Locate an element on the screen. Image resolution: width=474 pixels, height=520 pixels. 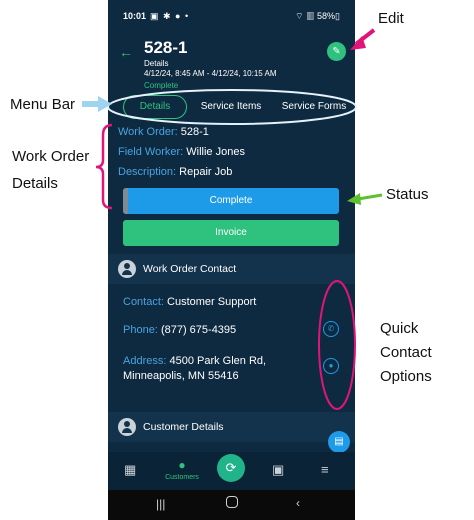
edit-pencil-icon: ✎ is located at coordinates (336, 51).